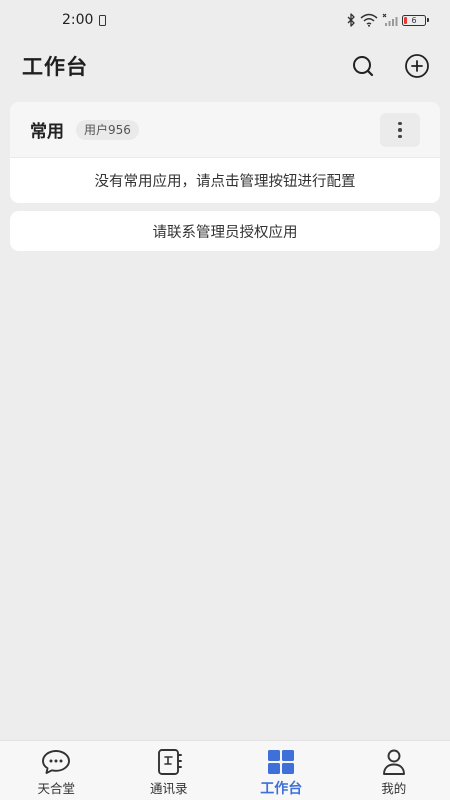 This screenshot has width=450, height=800. I want to click on status-bar: 2:00 6, so click(225, 20).